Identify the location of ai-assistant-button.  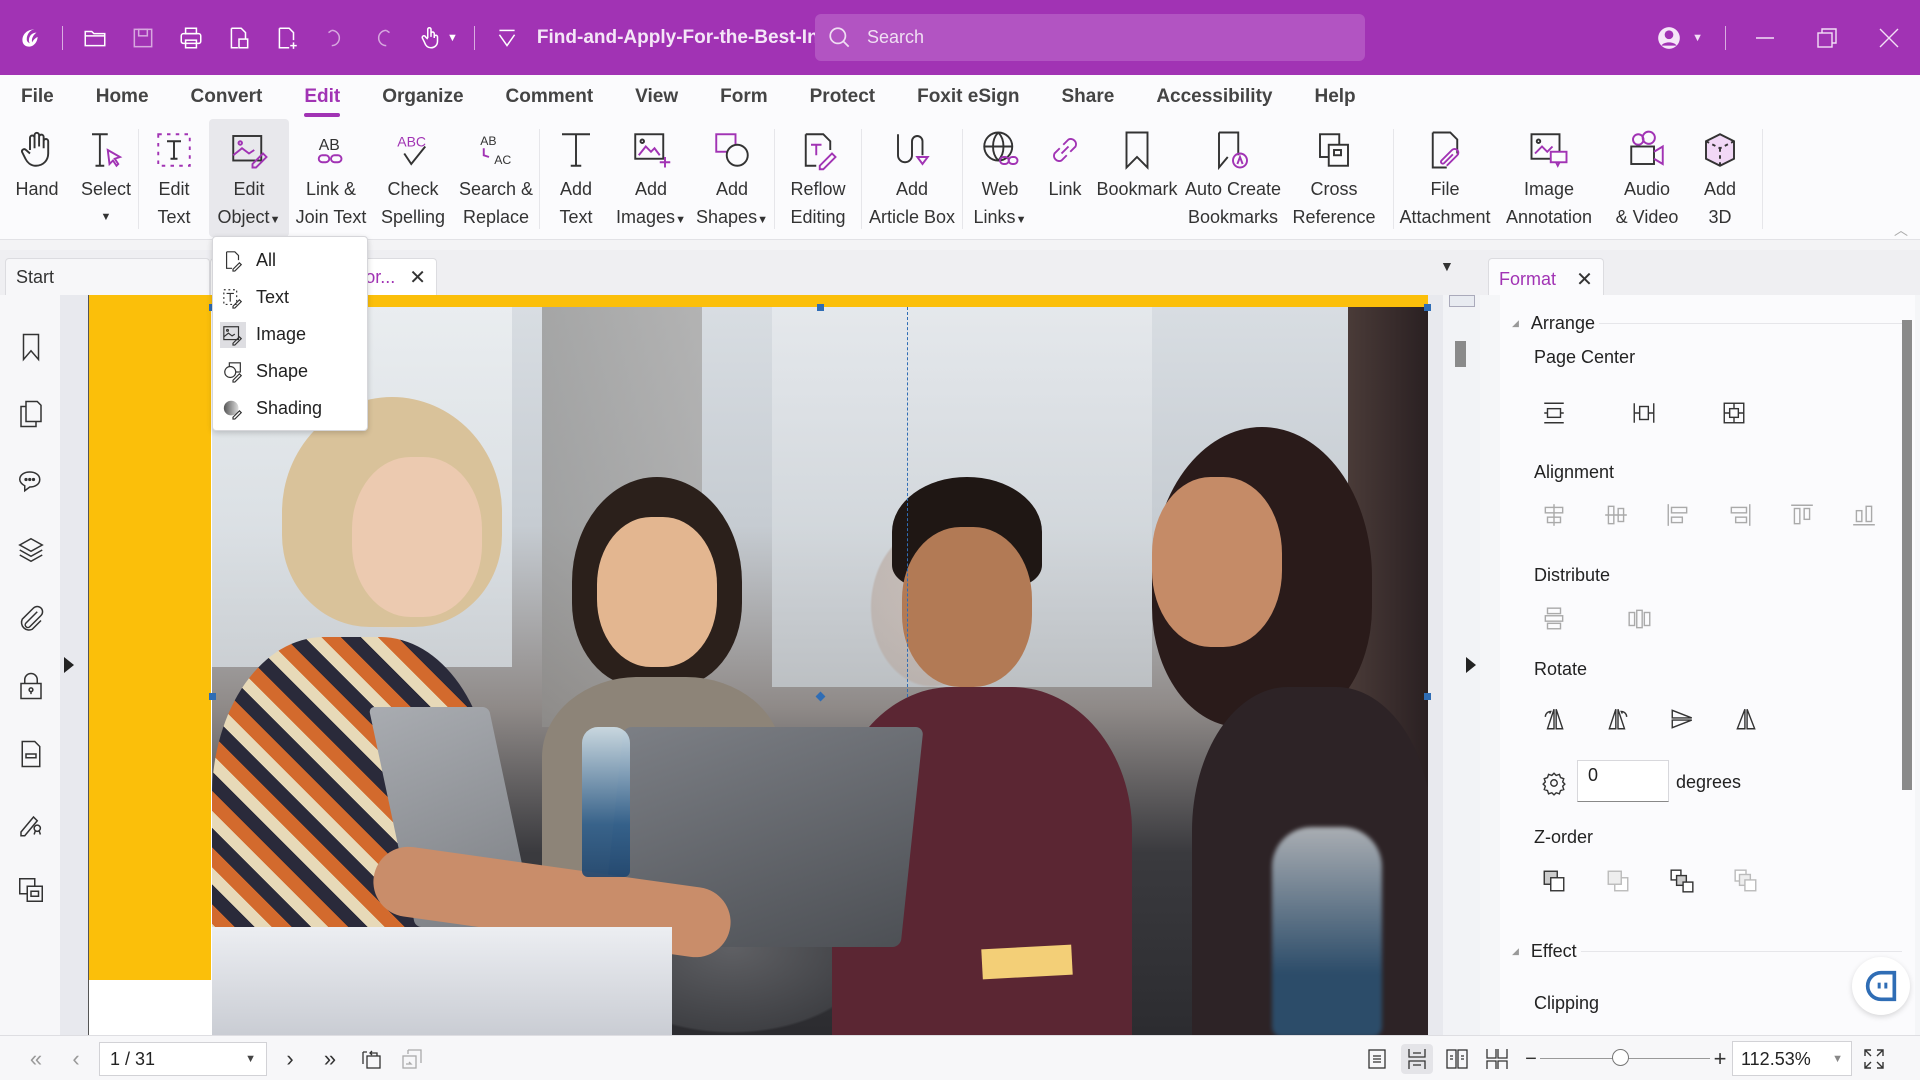
(1881, 986).